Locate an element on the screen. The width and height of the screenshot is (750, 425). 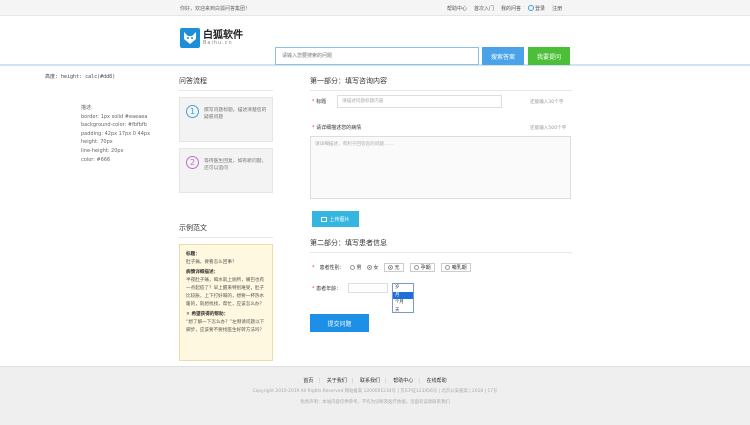
gender-female-radio: 女 is located at coordinates (372, 267).